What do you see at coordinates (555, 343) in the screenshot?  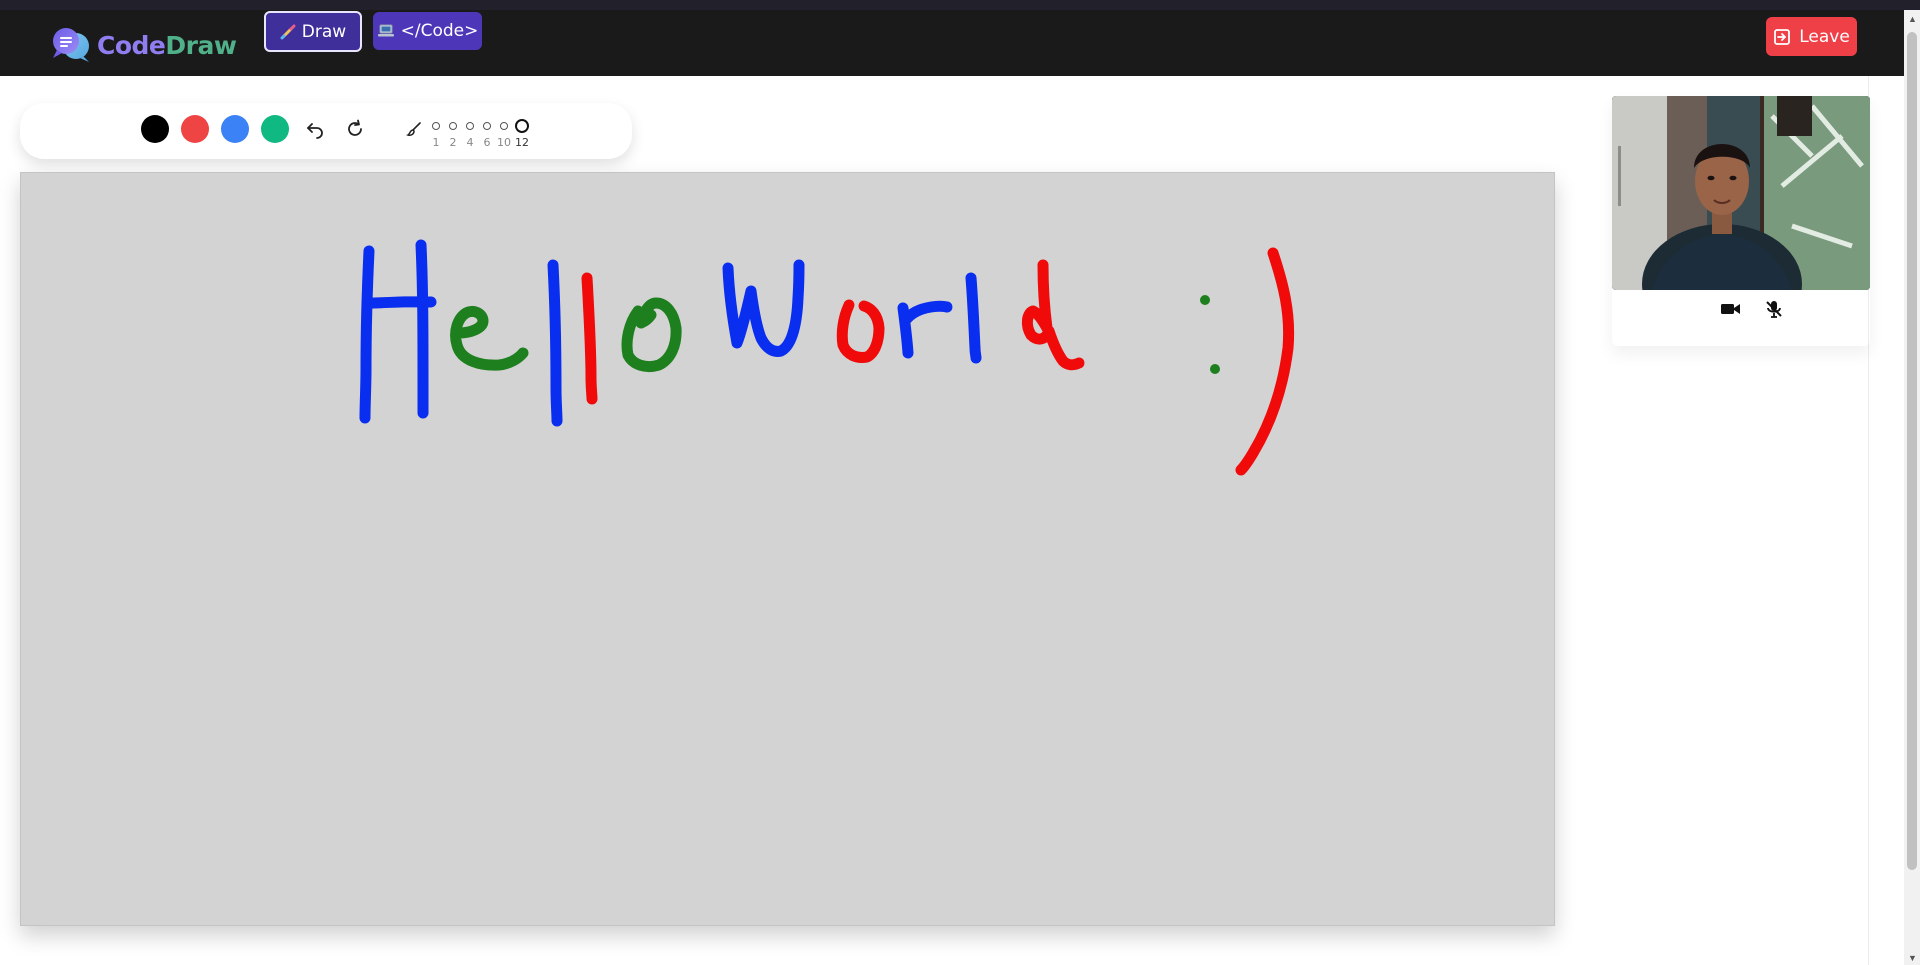 I see `stroke-l1` at bounding box center [555, 343].